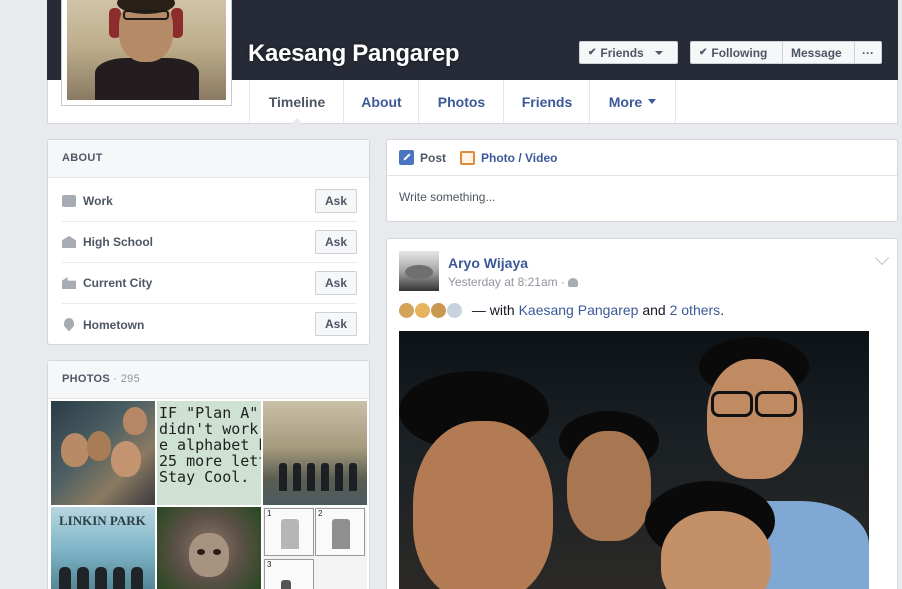 This screenshot has height=589, width=902. Describe the element at coordinates (146, 53) in the screenshot. I see `profile-picture` at that location.